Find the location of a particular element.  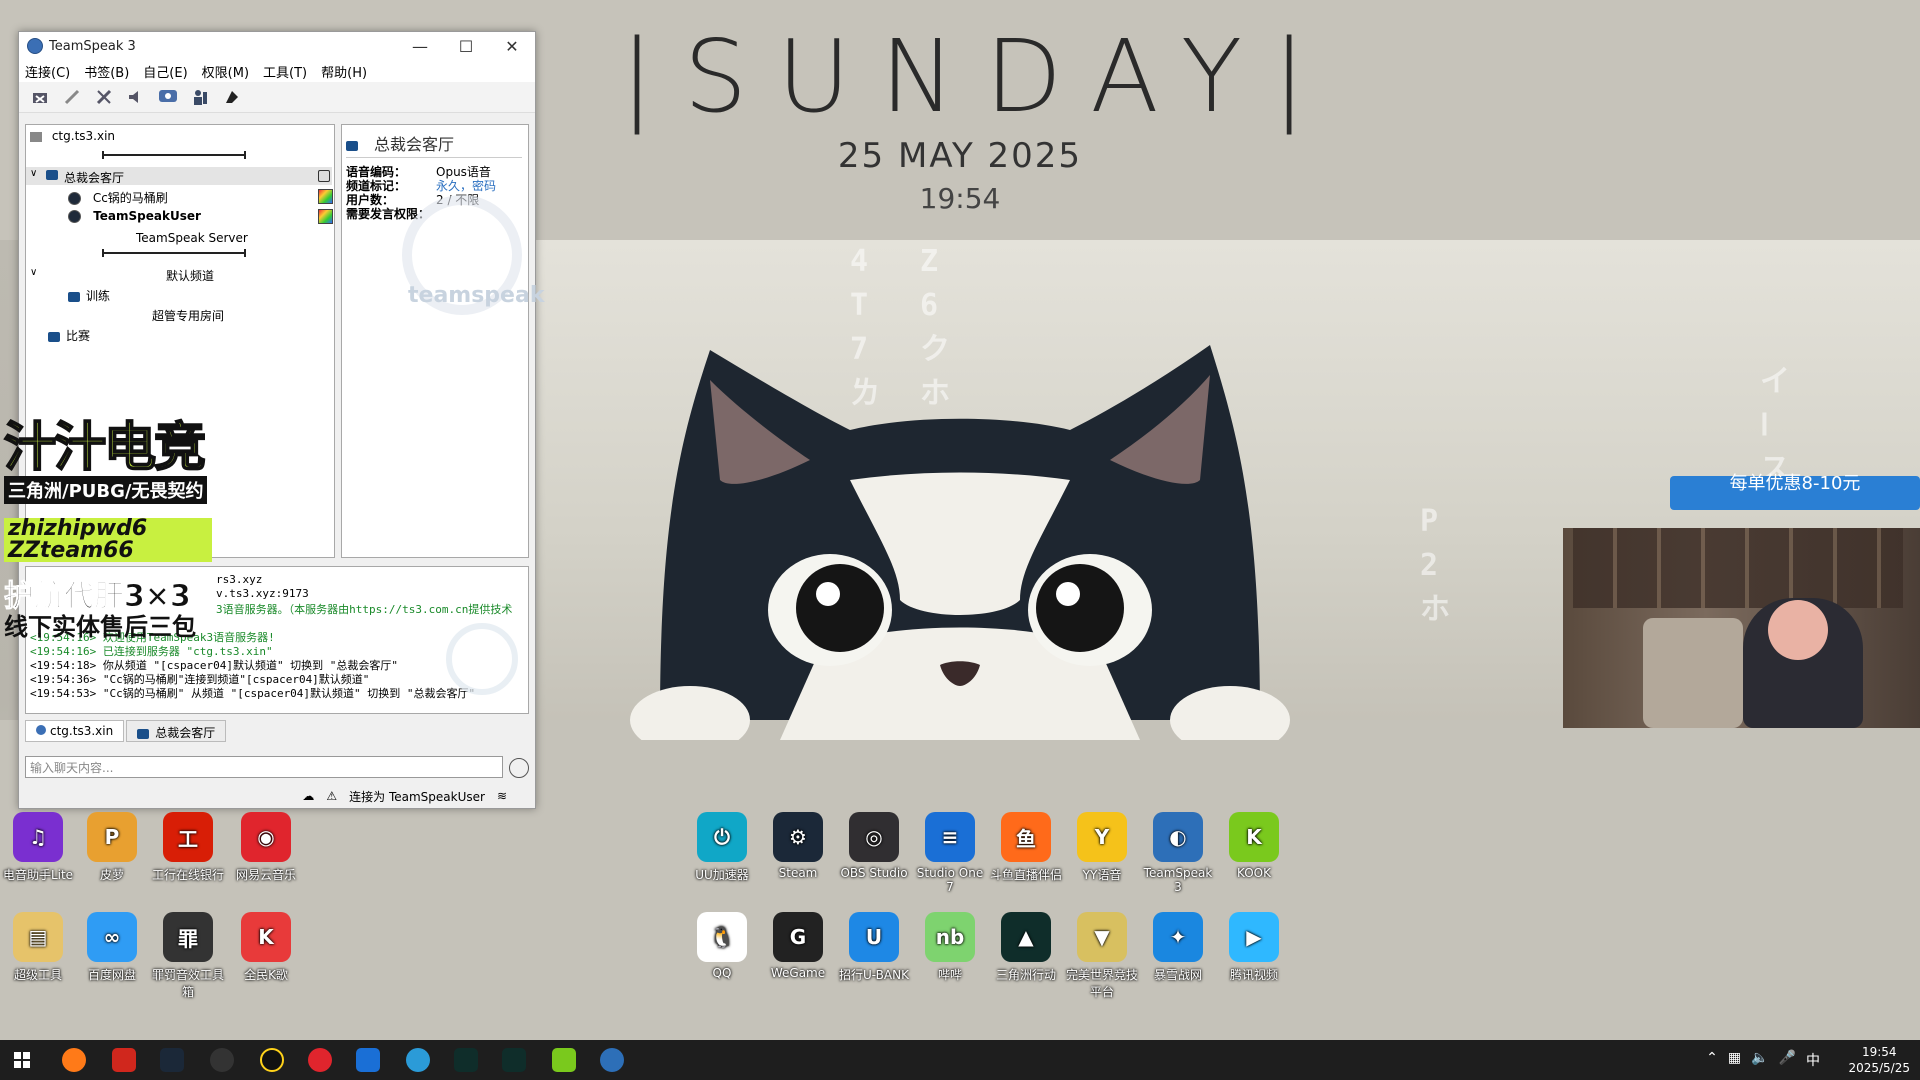

contacts-icon is located at coordinates (200, 97).